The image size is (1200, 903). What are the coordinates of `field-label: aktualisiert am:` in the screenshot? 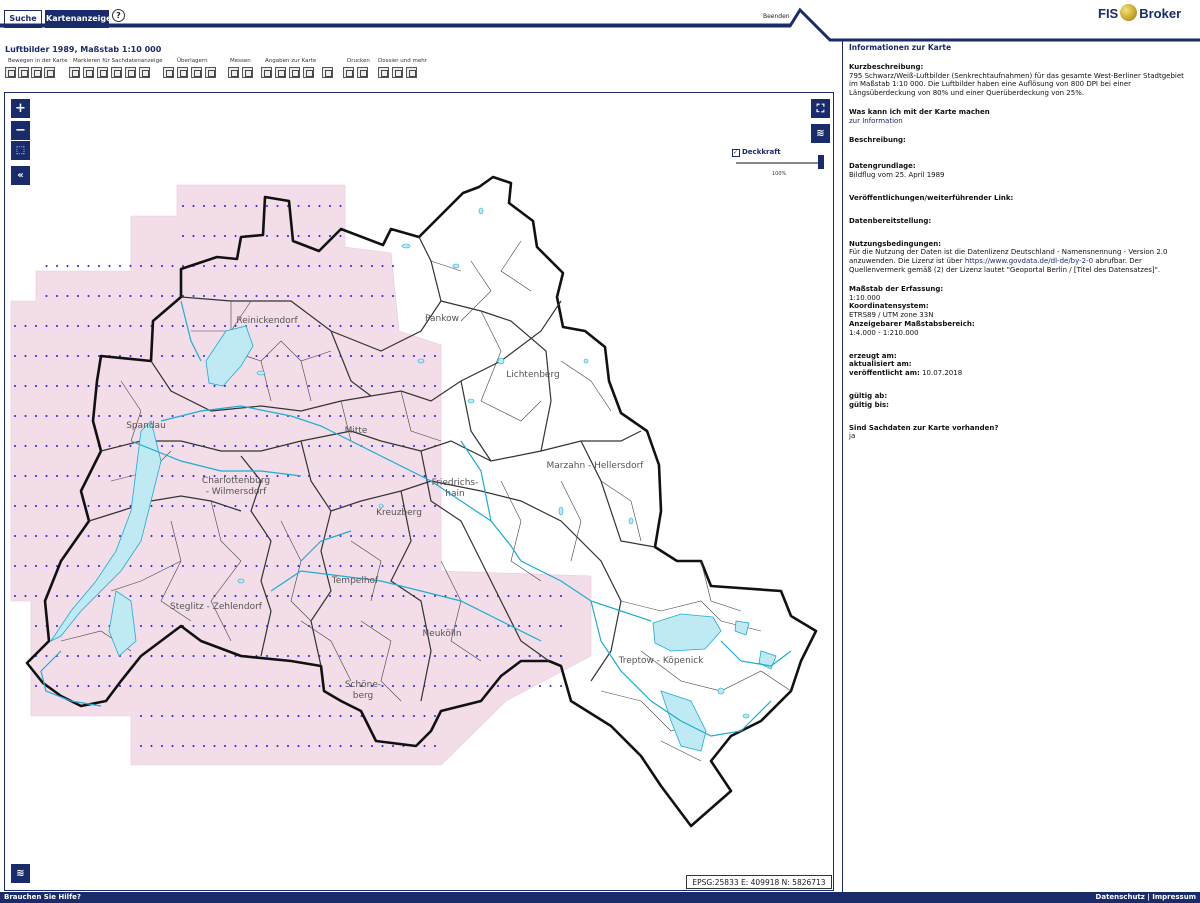 It's located at (880, 364).